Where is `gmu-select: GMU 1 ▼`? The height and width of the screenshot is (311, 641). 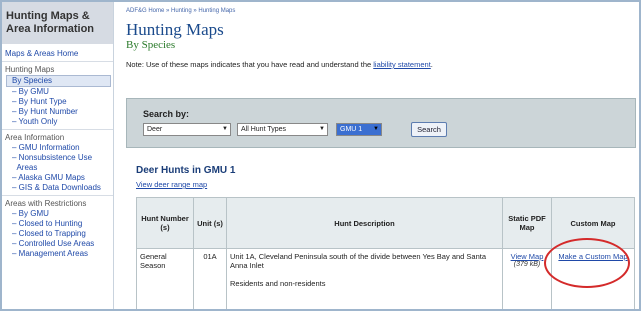
gmu-select: GMU 1 ▼ is located at coordinates (359, 129).